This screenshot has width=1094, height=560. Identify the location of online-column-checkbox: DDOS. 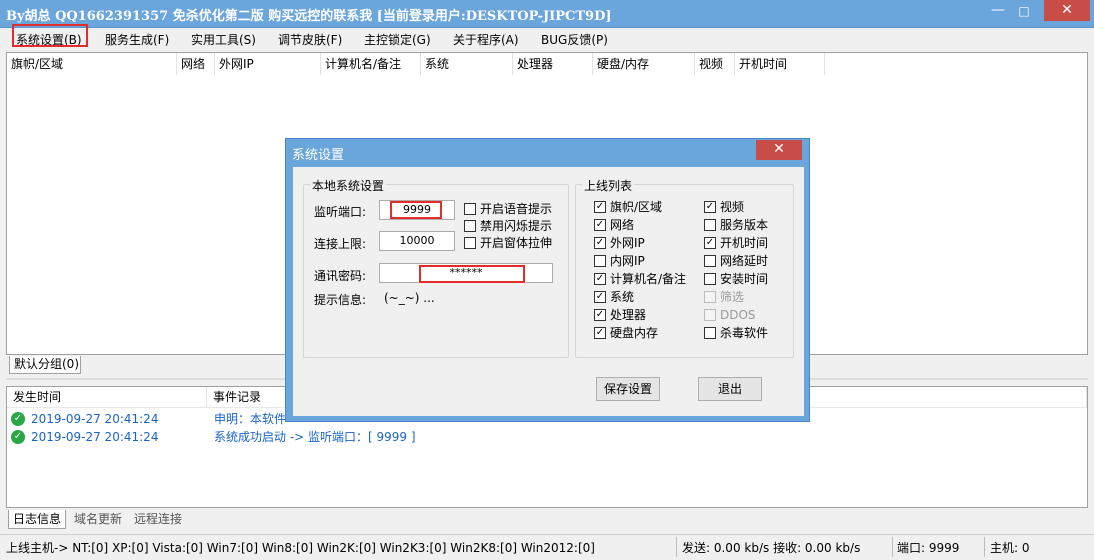
(730, 315).